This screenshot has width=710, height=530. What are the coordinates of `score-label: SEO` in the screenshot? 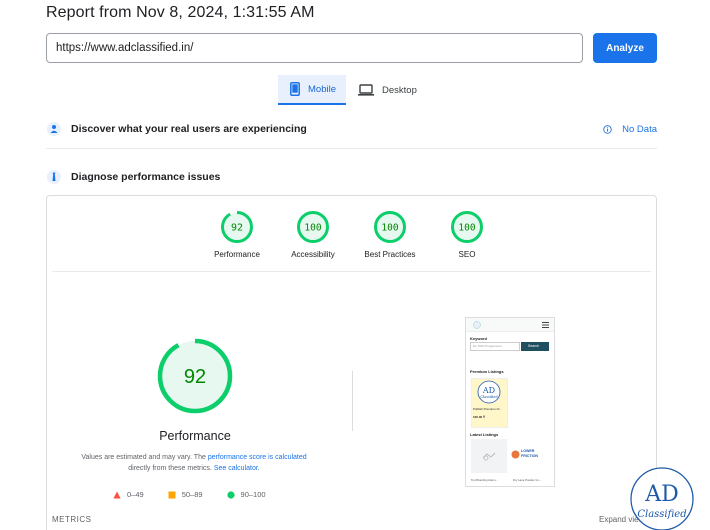 It's located at (467, 254).